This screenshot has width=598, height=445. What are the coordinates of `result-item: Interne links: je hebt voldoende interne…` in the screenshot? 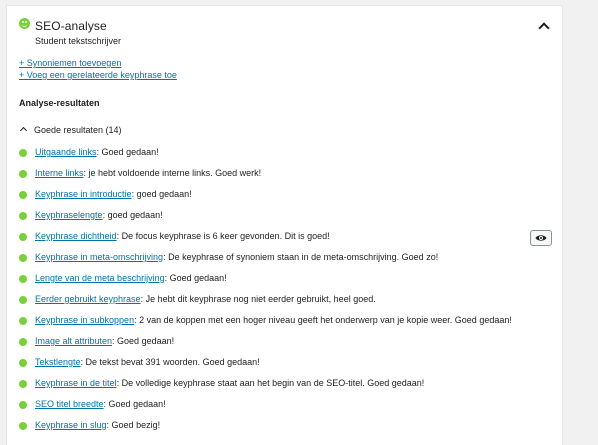 It's located at (284, 176).